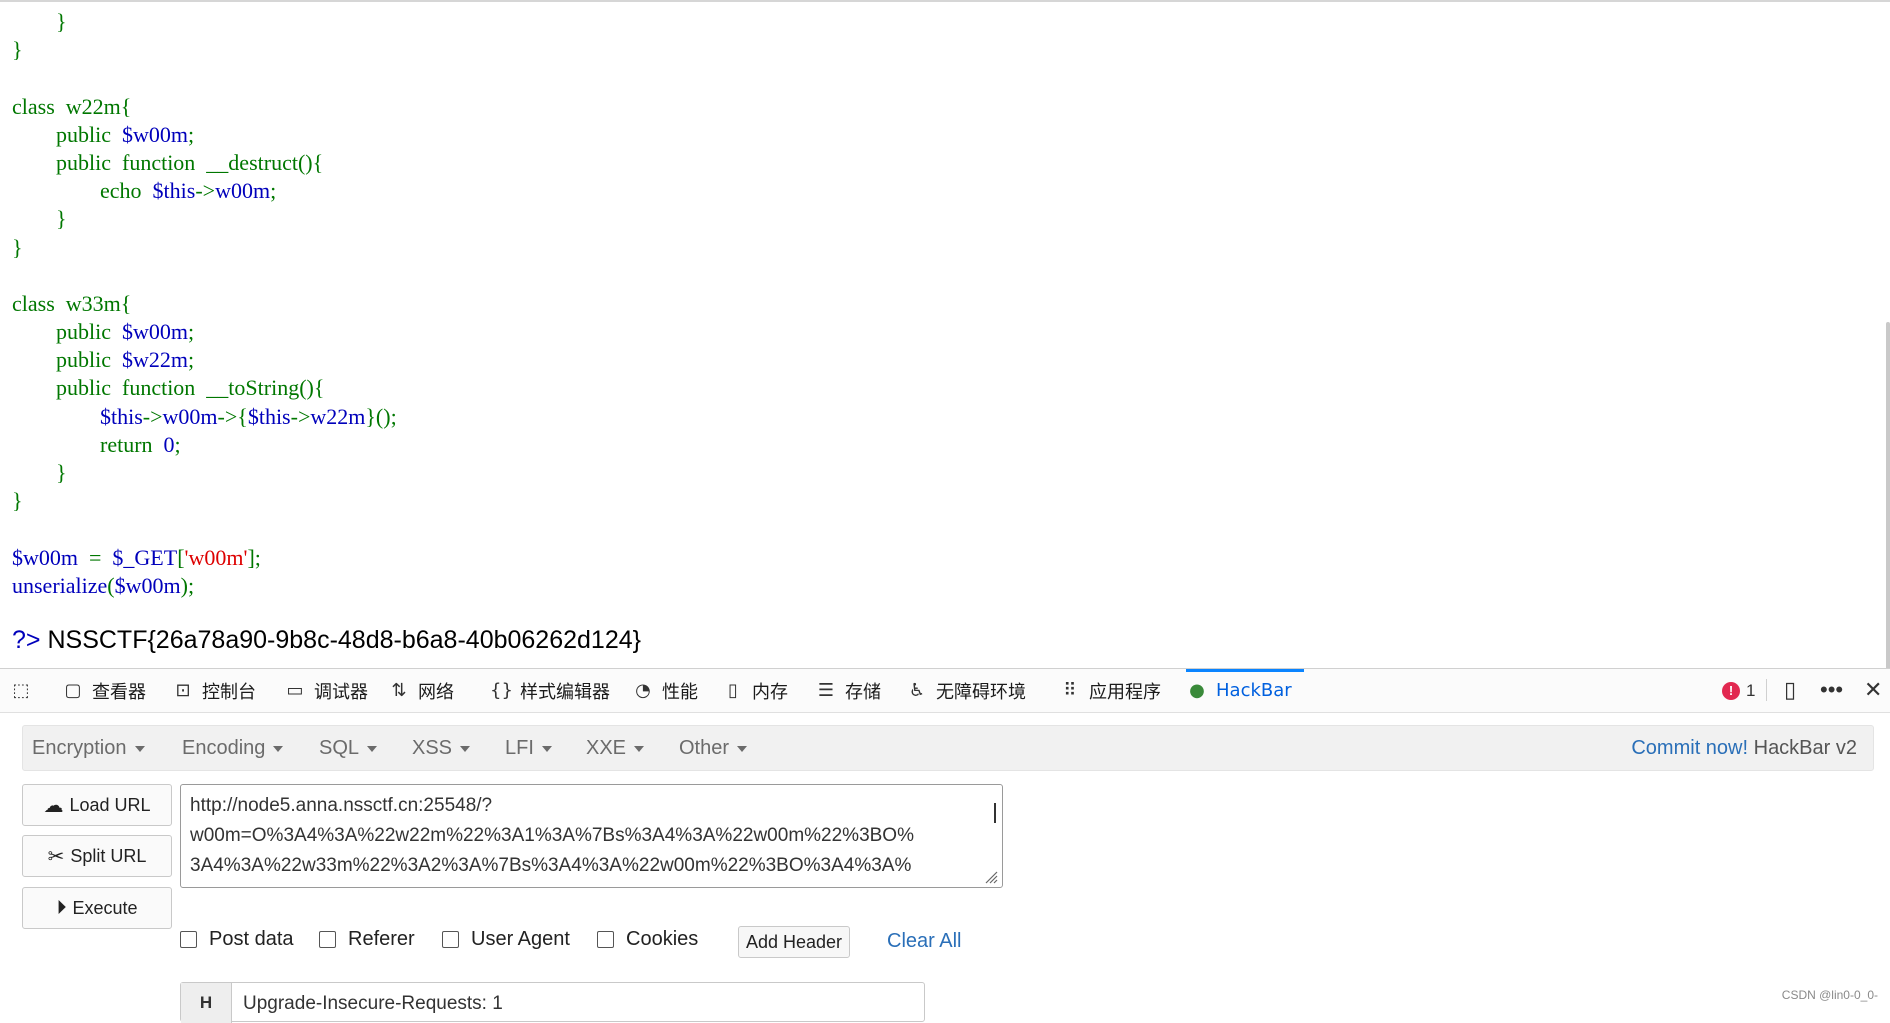 Image resolution: width=1890 pixels, height=1023 pixels. Describe the element at coordinates (1110, 690) in the screenshot. I see `tab-application: ⠿ 应用程序` at that location.